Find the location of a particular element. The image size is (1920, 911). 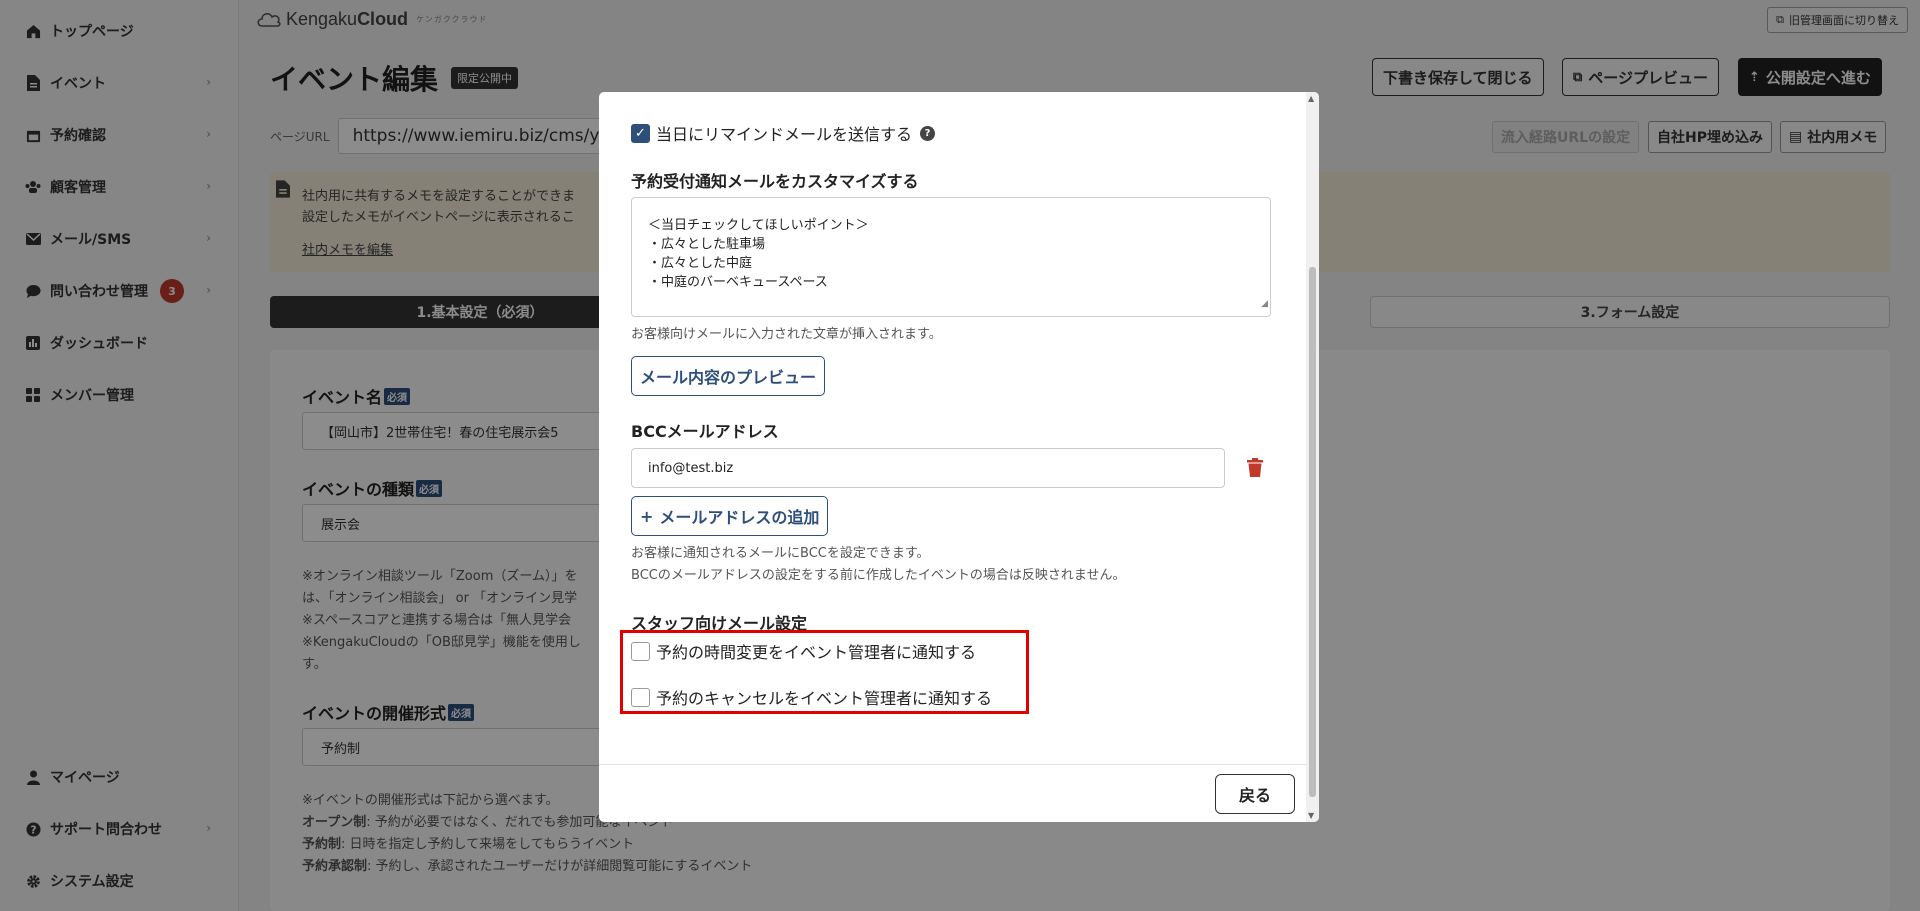

modal-scrollbar: ▲ ▼ is located at coordinates (1312, 457).